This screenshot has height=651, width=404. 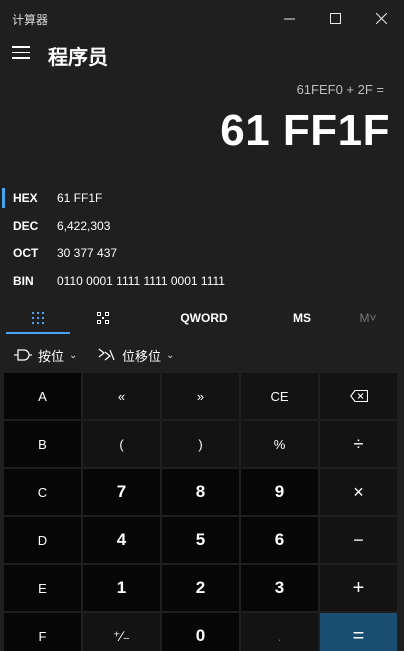 I want to click on radix-label: HEX, so click(x=25, y=198).